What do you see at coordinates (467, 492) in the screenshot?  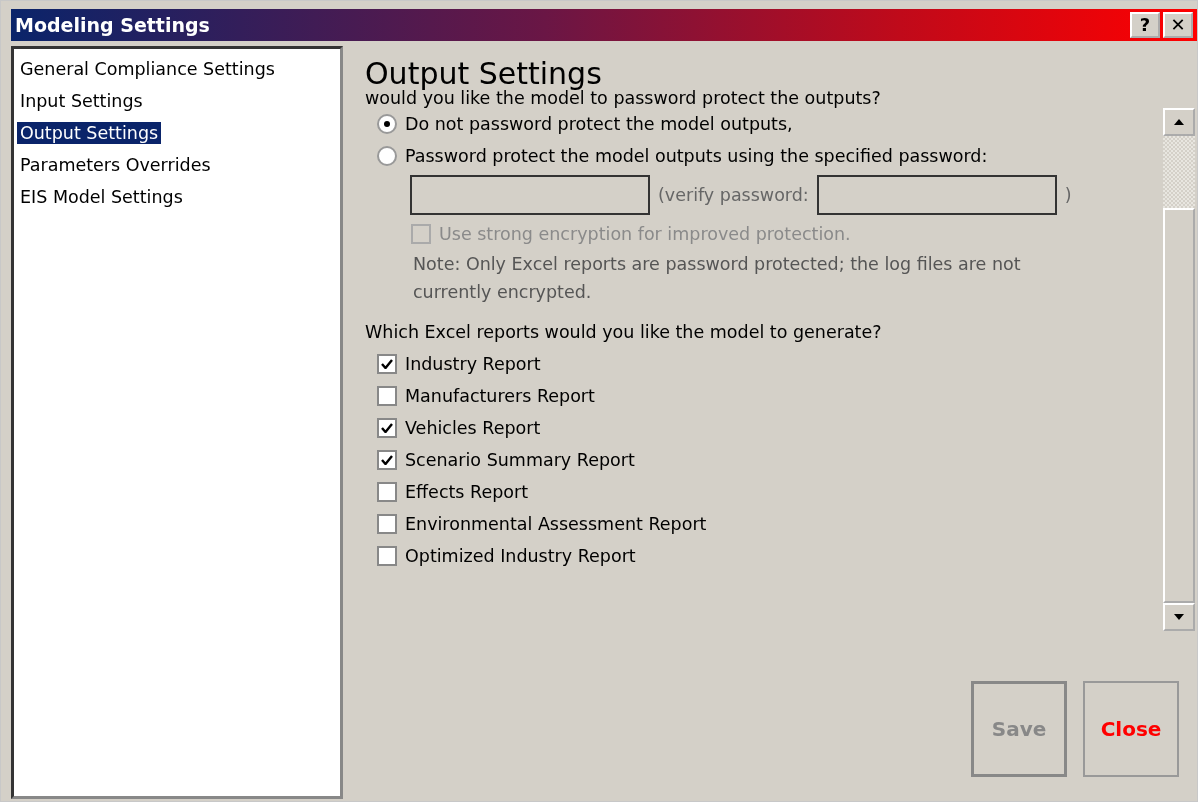 I see `checkbox-label: Effects Report` at bounding box center [467, 492].